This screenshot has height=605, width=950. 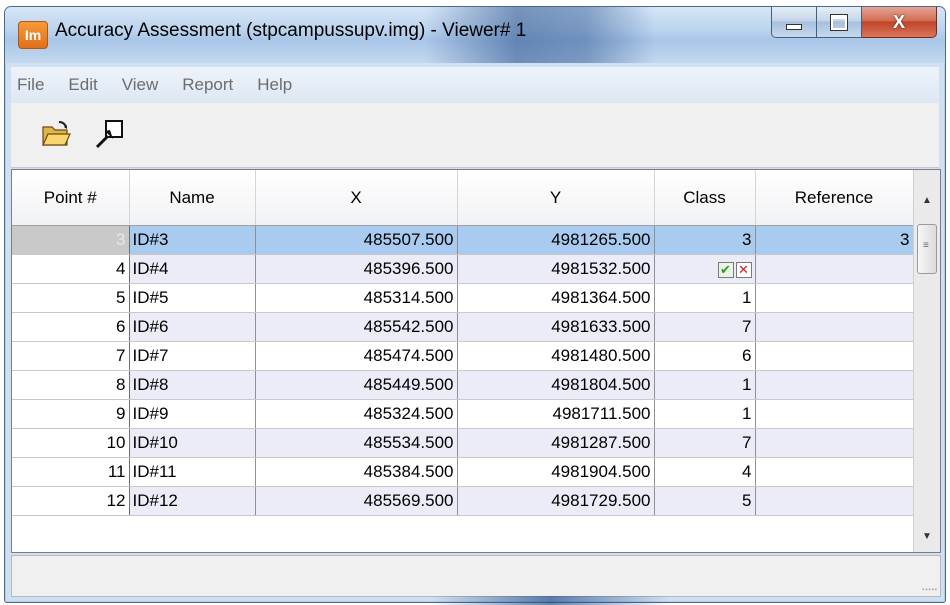 I want to click on point-cell: 6, so click(x=71, y=327).